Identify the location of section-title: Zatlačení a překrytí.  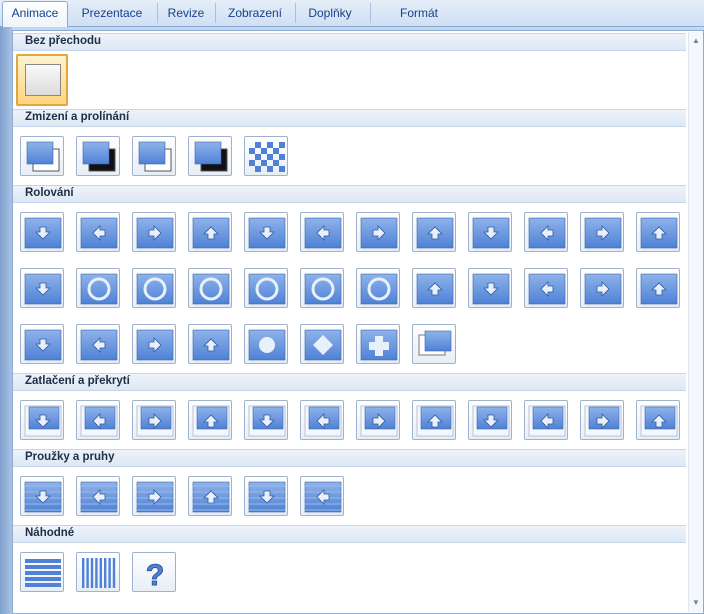
(77, 381).